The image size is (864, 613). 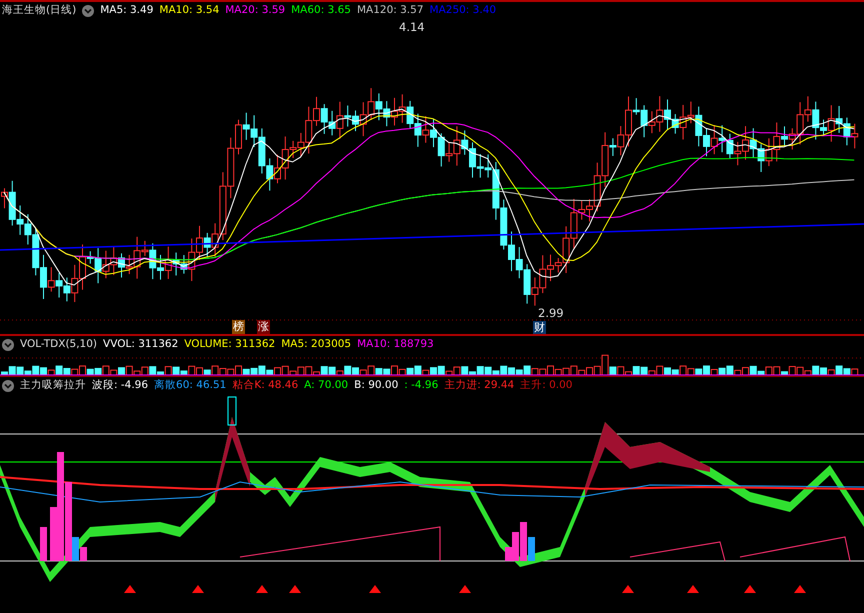 I want to click on indicator-title: 主力吸筹拉升, so click(x=53, y=385).